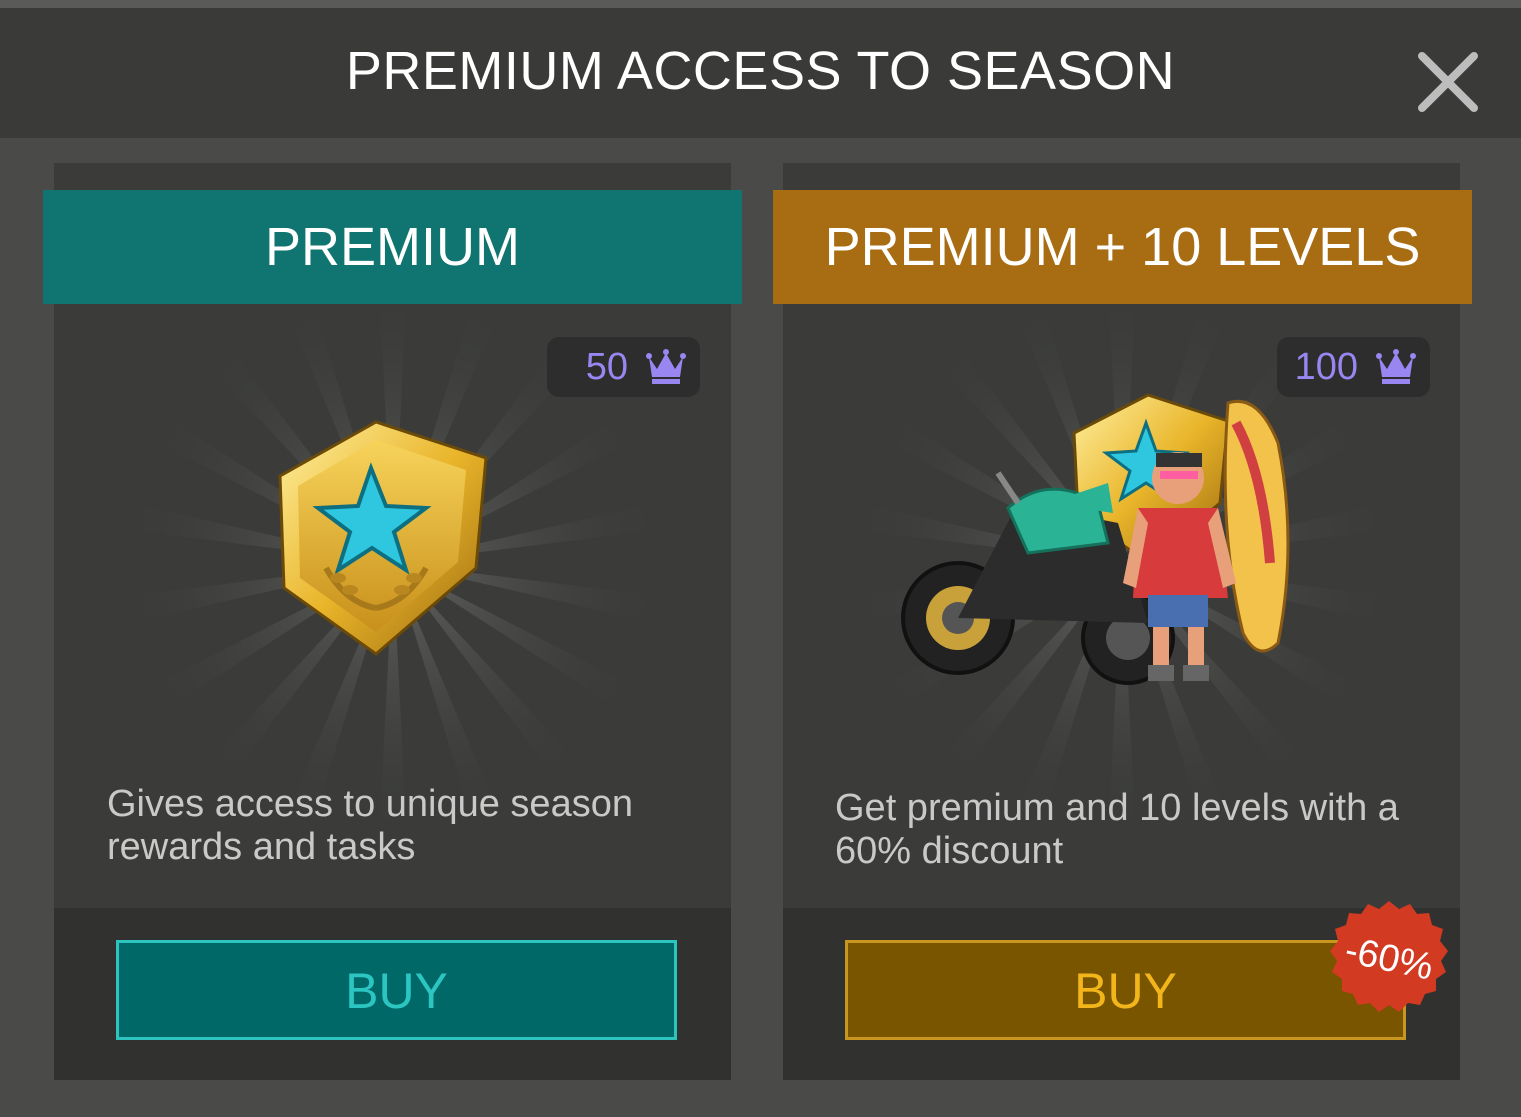 Image resolution: width=1521 pixels, height=1117 pixels. Describe the element at coordinates (1095, 539) in the screenshot. I see `bundle-rewards-icon` at that location.